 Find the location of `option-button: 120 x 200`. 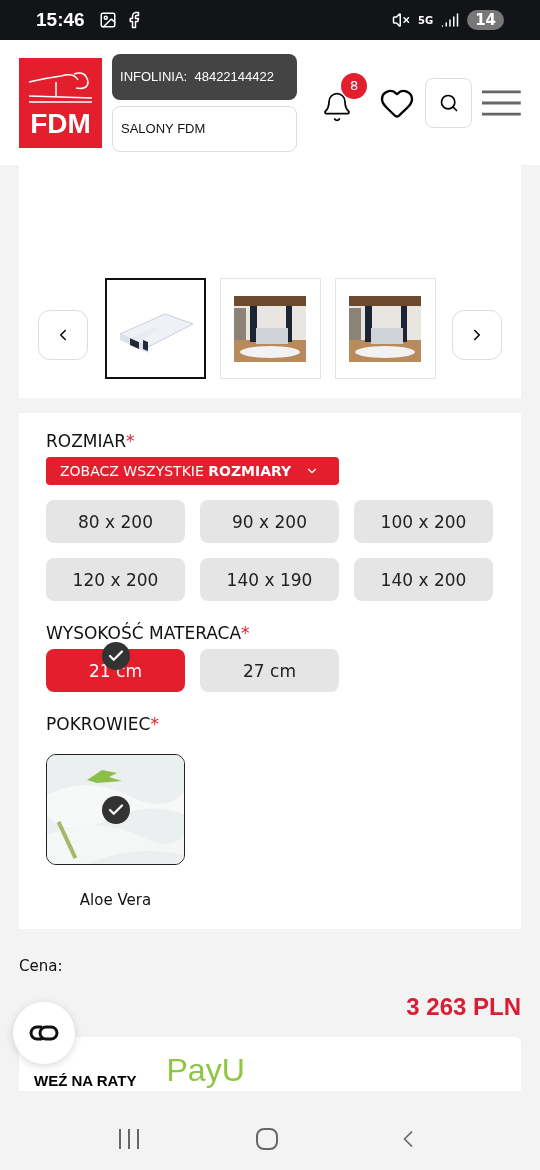

option-button: 120 x 200 is located at coordinates (115, 579).